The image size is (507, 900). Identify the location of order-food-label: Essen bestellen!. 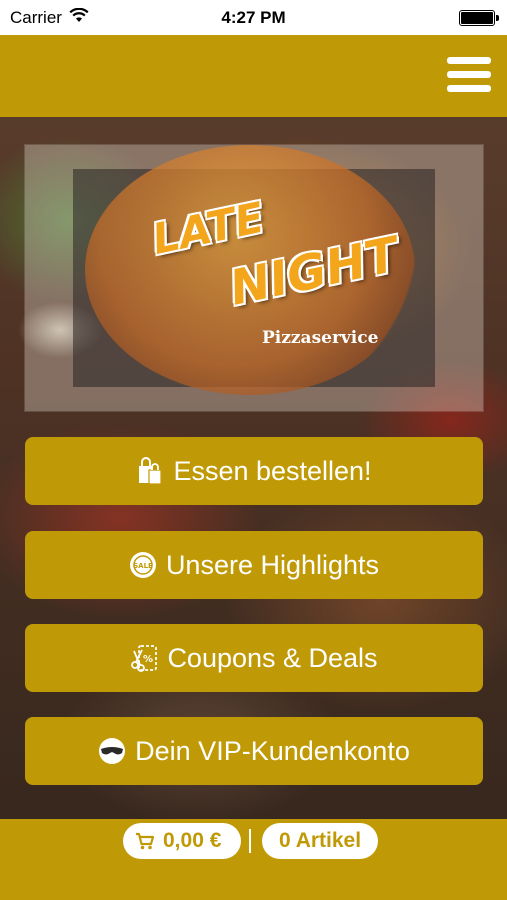
(272, 470).